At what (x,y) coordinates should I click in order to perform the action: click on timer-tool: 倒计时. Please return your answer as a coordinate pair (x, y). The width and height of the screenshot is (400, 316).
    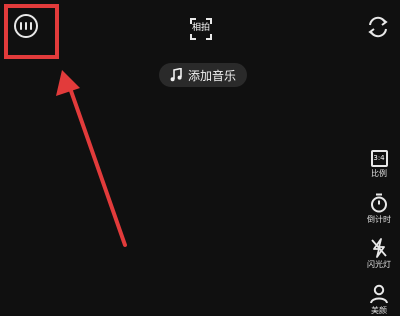
    Looking at the image, I should click on (379, 209).